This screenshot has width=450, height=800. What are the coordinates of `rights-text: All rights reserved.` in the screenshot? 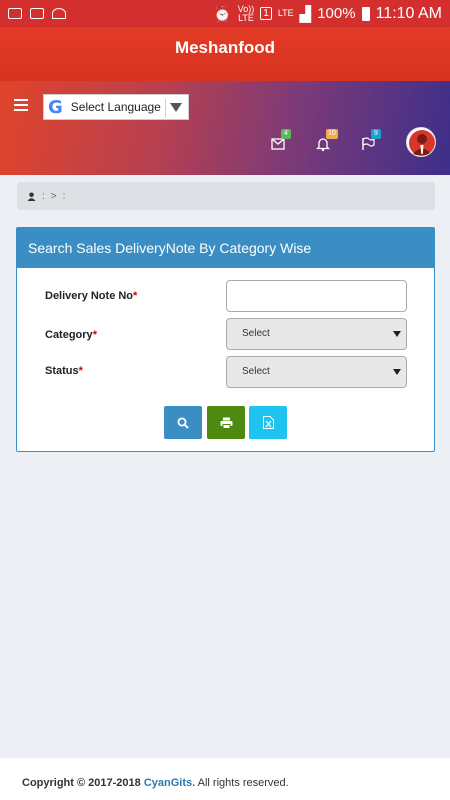 It's located at (242, 783).